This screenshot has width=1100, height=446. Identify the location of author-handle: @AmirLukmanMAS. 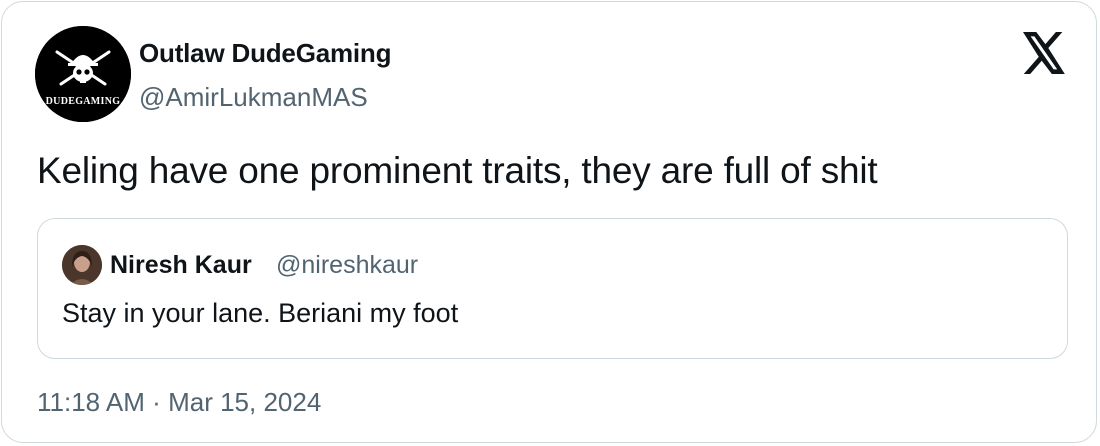
(253, 97).